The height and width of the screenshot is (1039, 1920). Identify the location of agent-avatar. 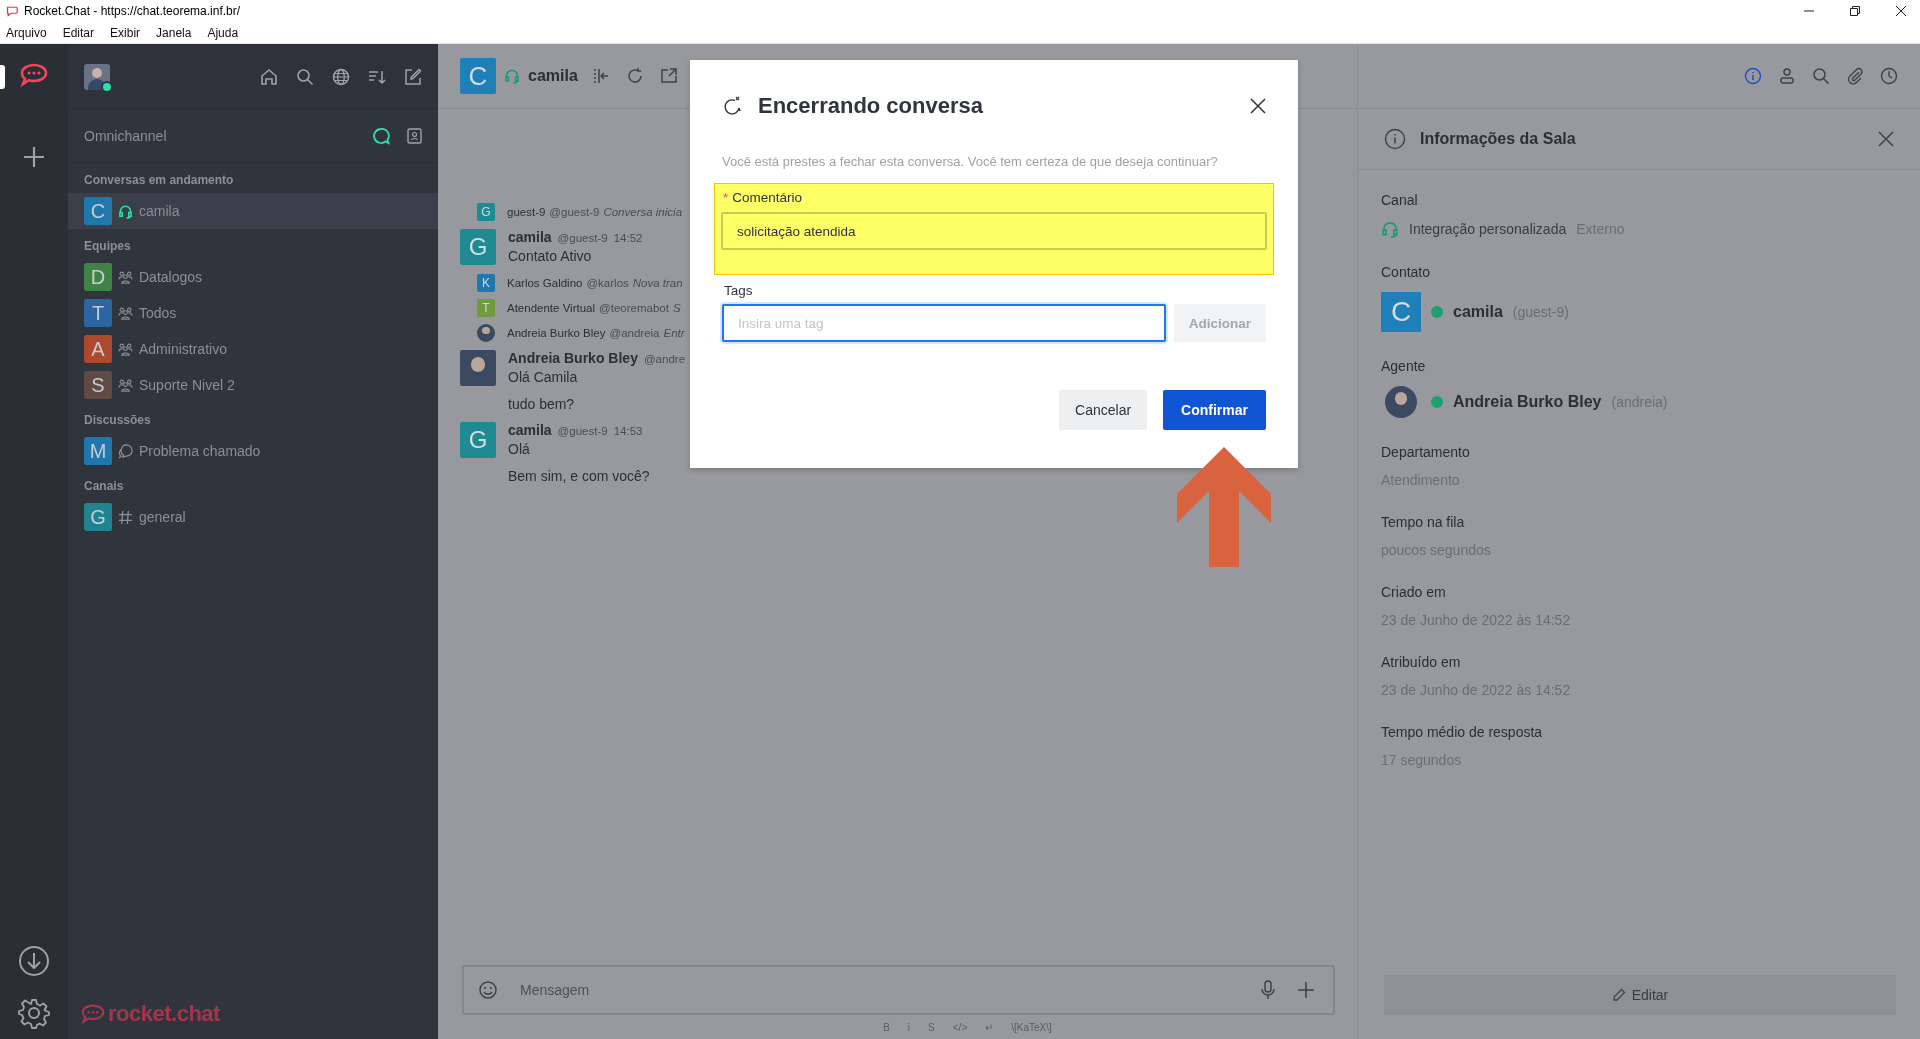
(1401, 402).